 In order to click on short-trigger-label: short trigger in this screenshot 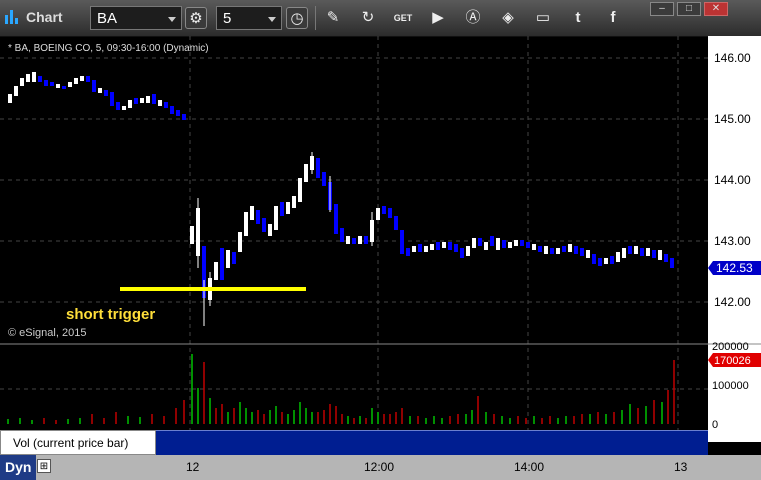, I will do `click(111, 314)`.